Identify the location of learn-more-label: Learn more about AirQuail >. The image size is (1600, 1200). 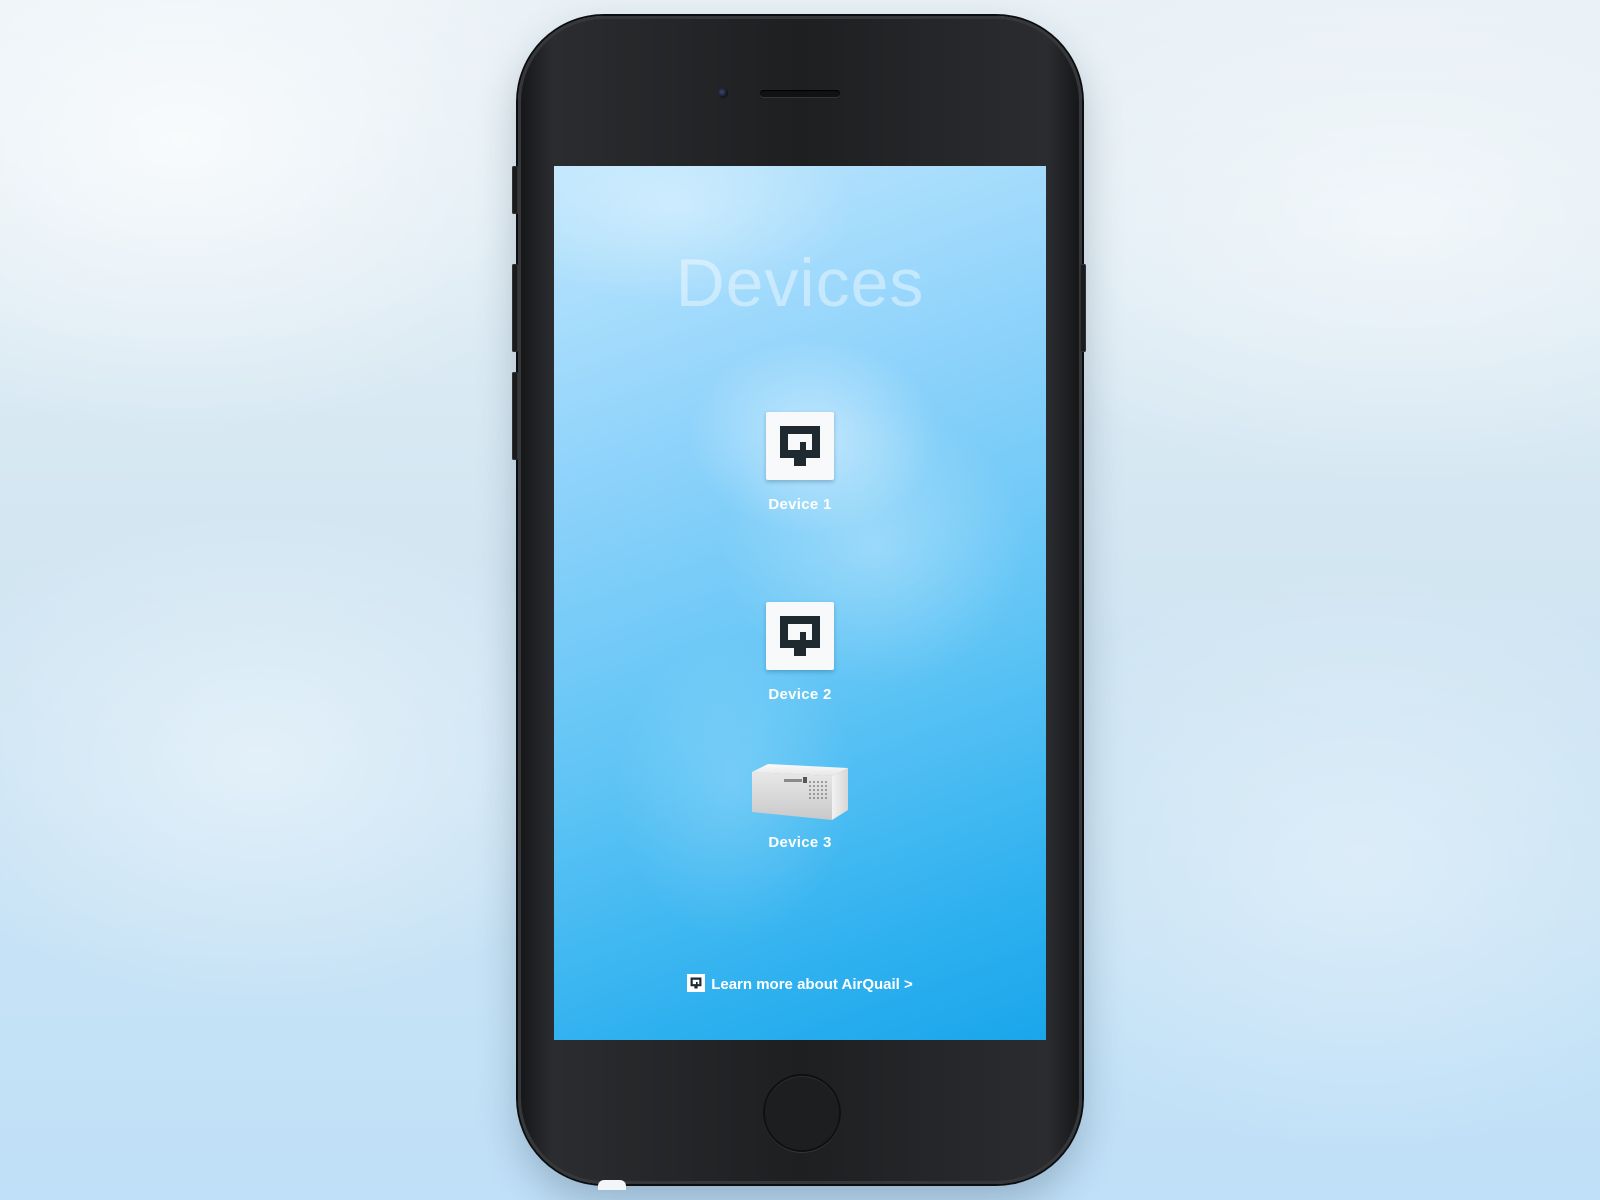
(812, 984).